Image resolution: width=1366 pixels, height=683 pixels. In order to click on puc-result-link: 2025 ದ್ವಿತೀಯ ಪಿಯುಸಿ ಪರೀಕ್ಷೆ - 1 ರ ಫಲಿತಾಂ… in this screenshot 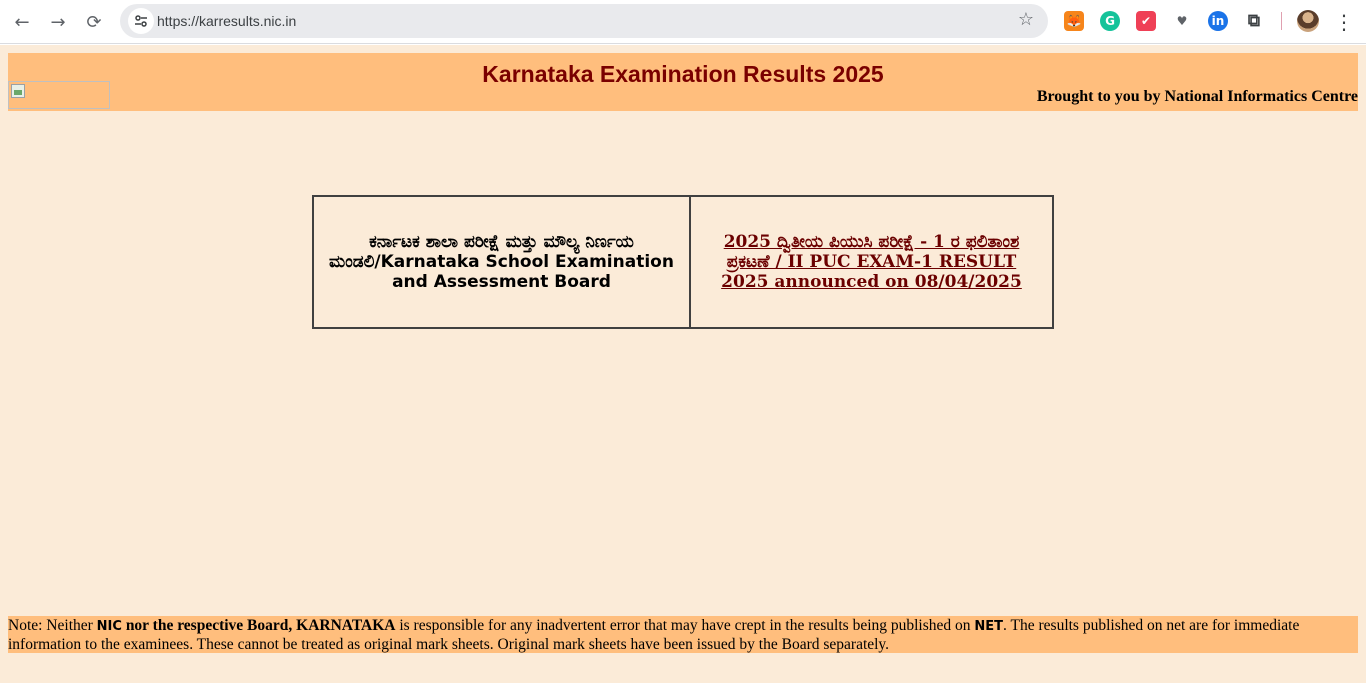, I will do `click(871, 262)`.